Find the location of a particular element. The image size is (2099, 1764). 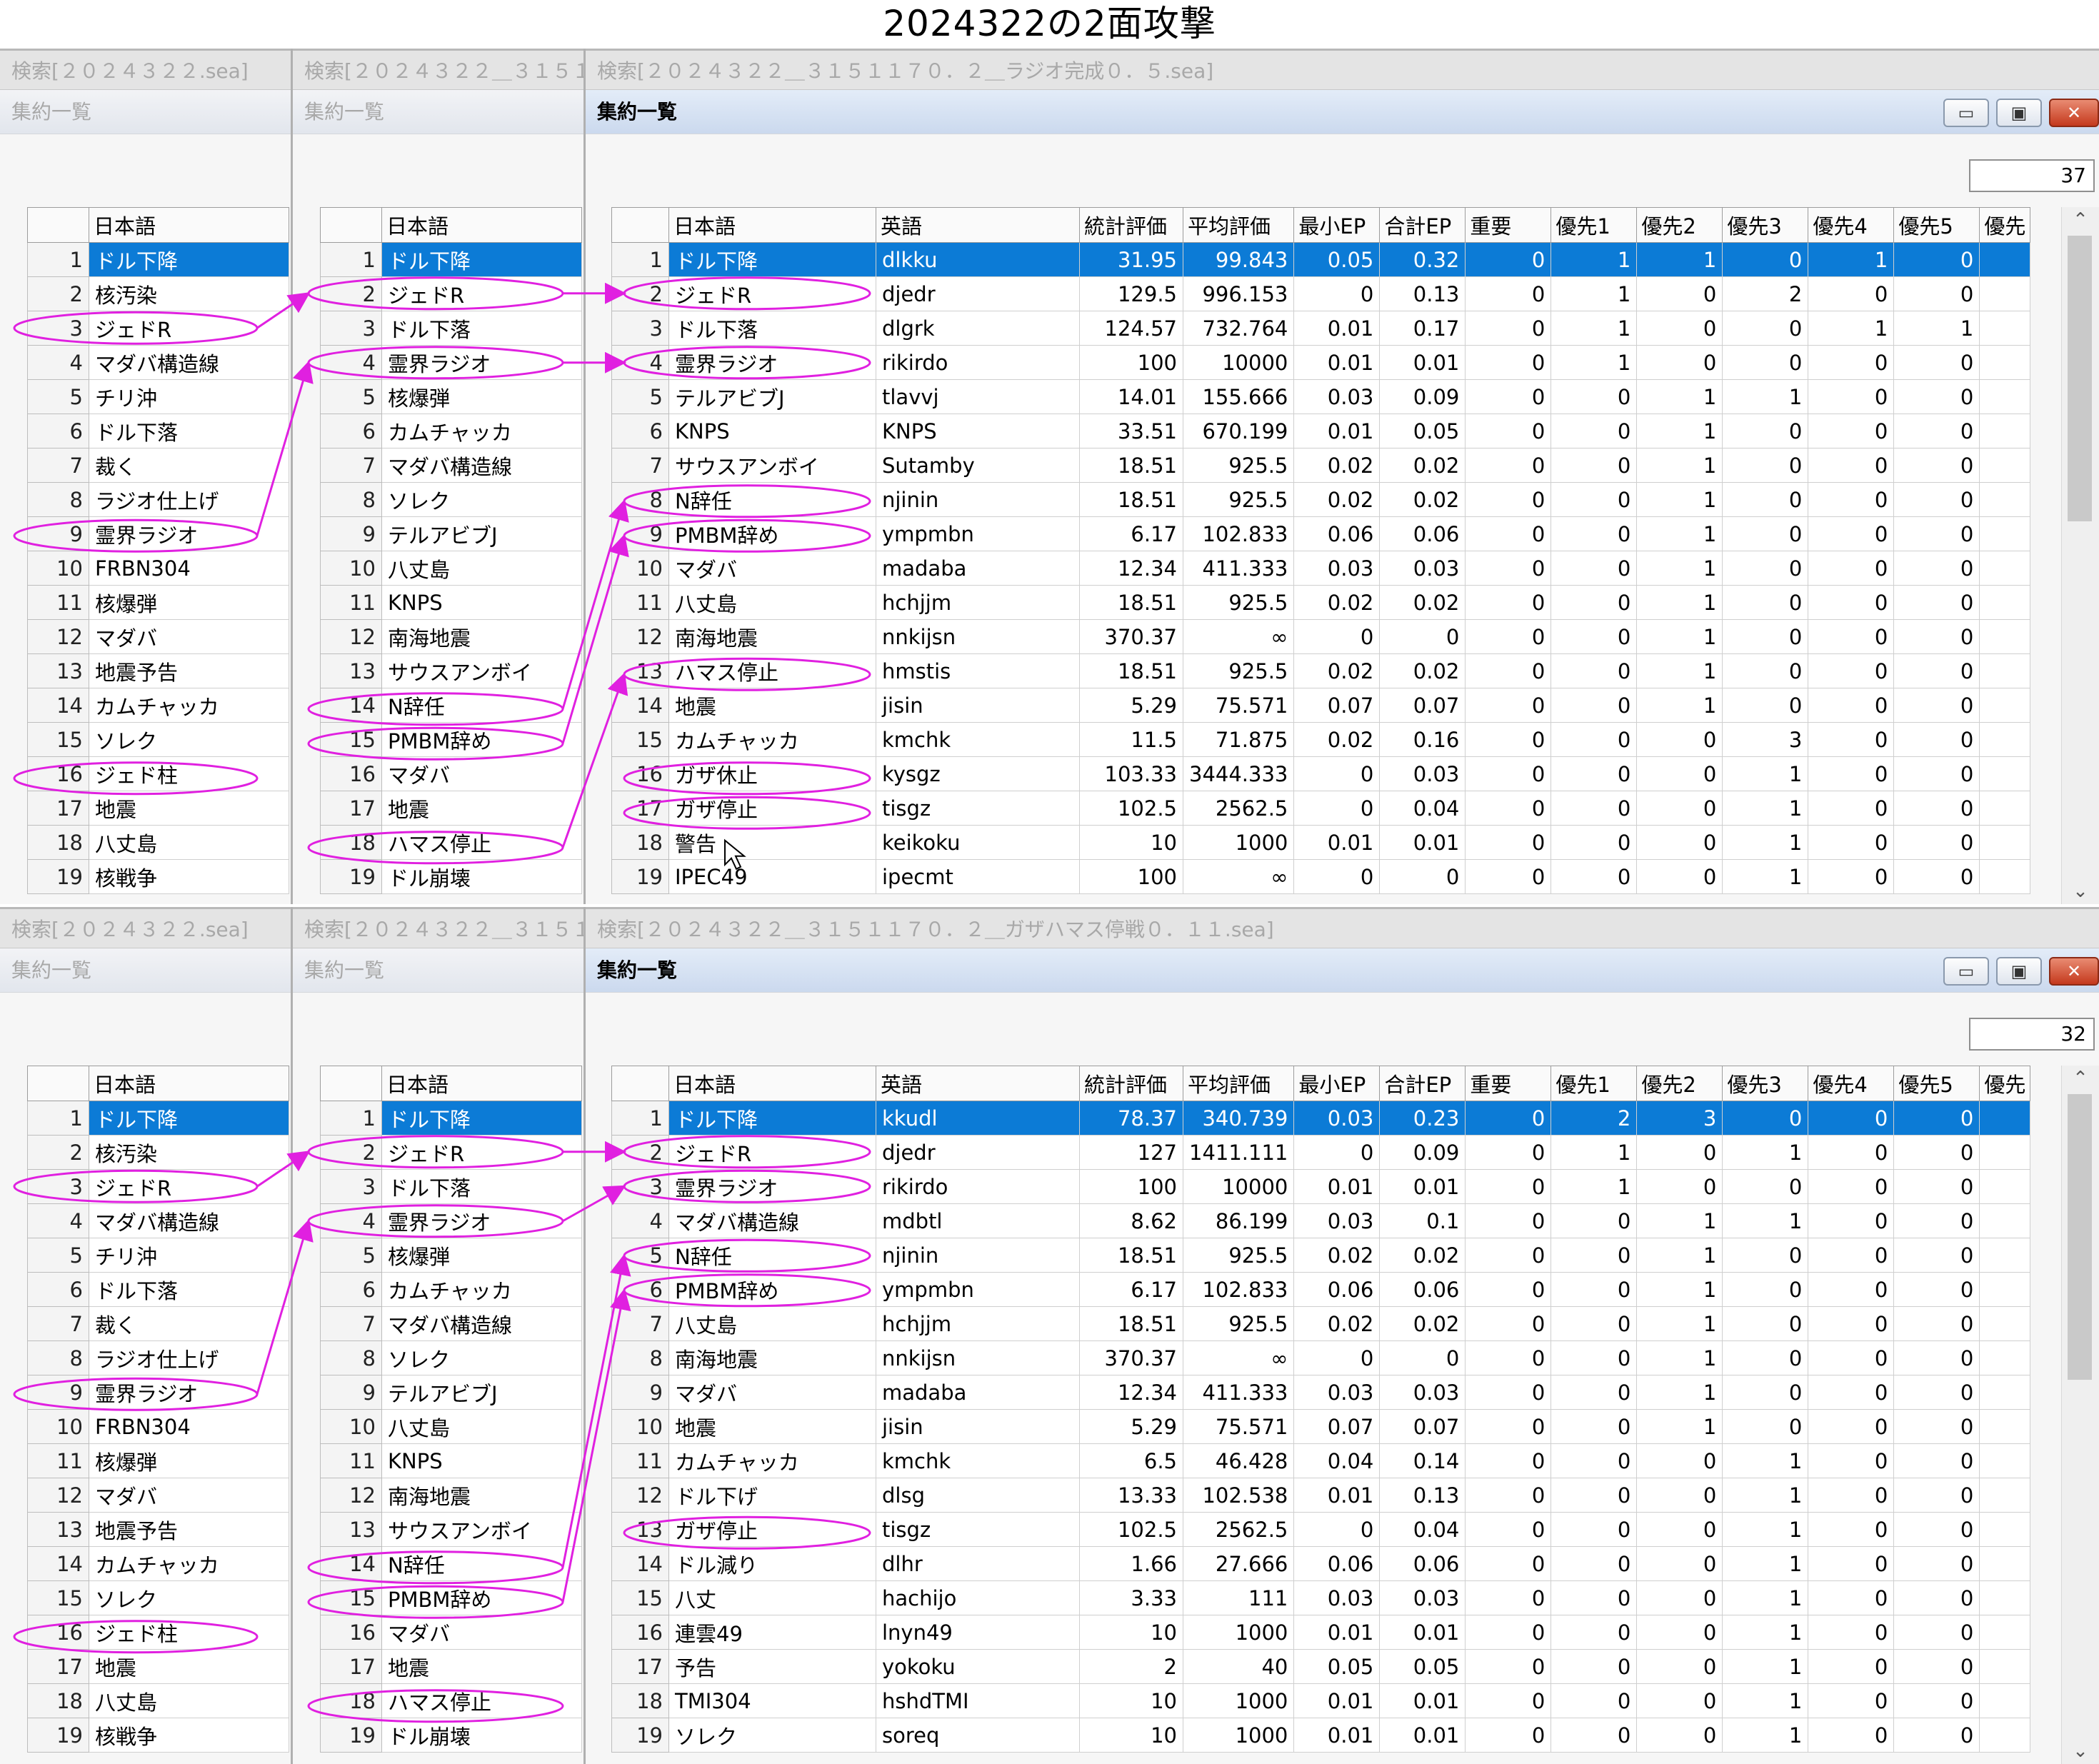

cell-japanese: 八丈島 is located at coordinates (482, 1427).